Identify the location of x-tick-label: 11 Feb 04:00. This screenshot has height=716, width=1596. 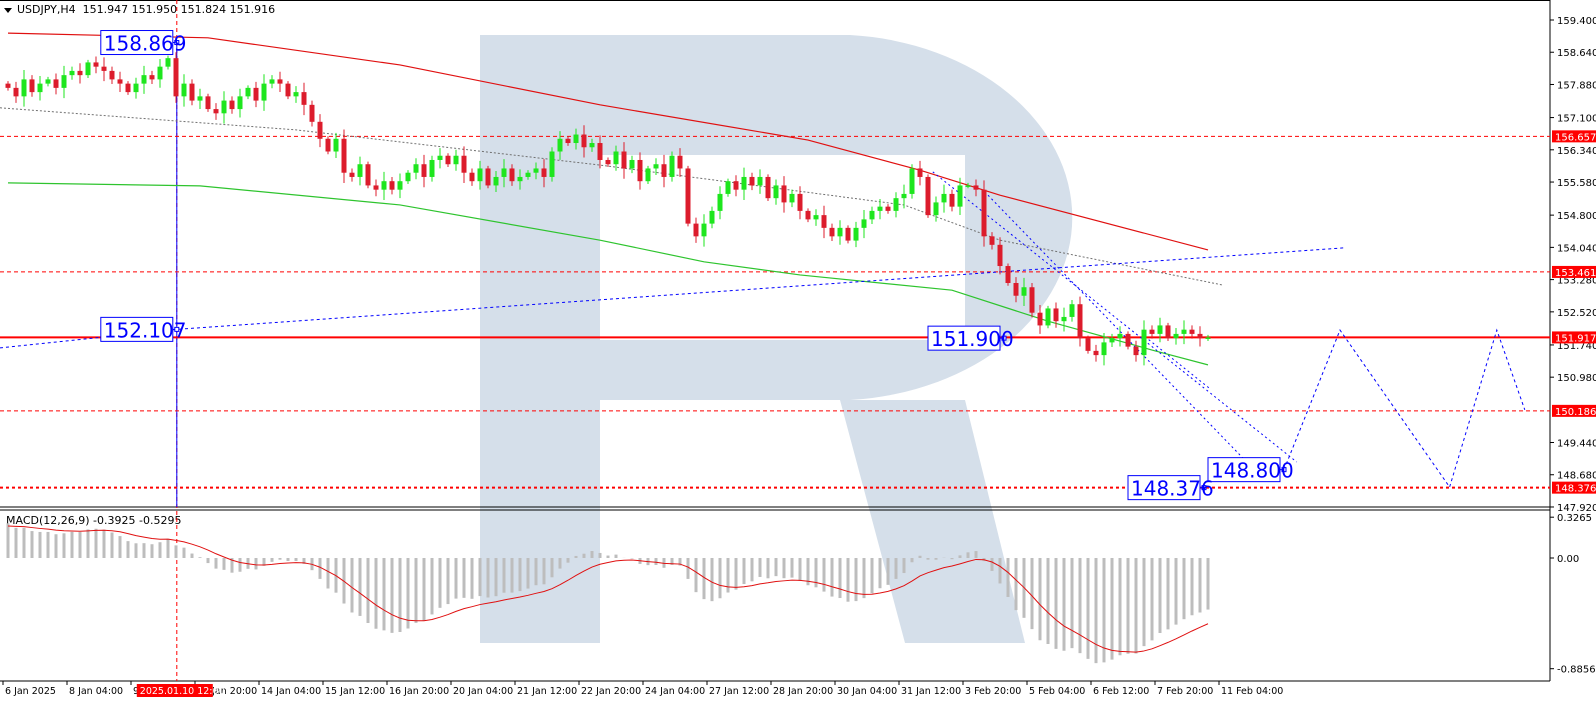
(1252, 691).